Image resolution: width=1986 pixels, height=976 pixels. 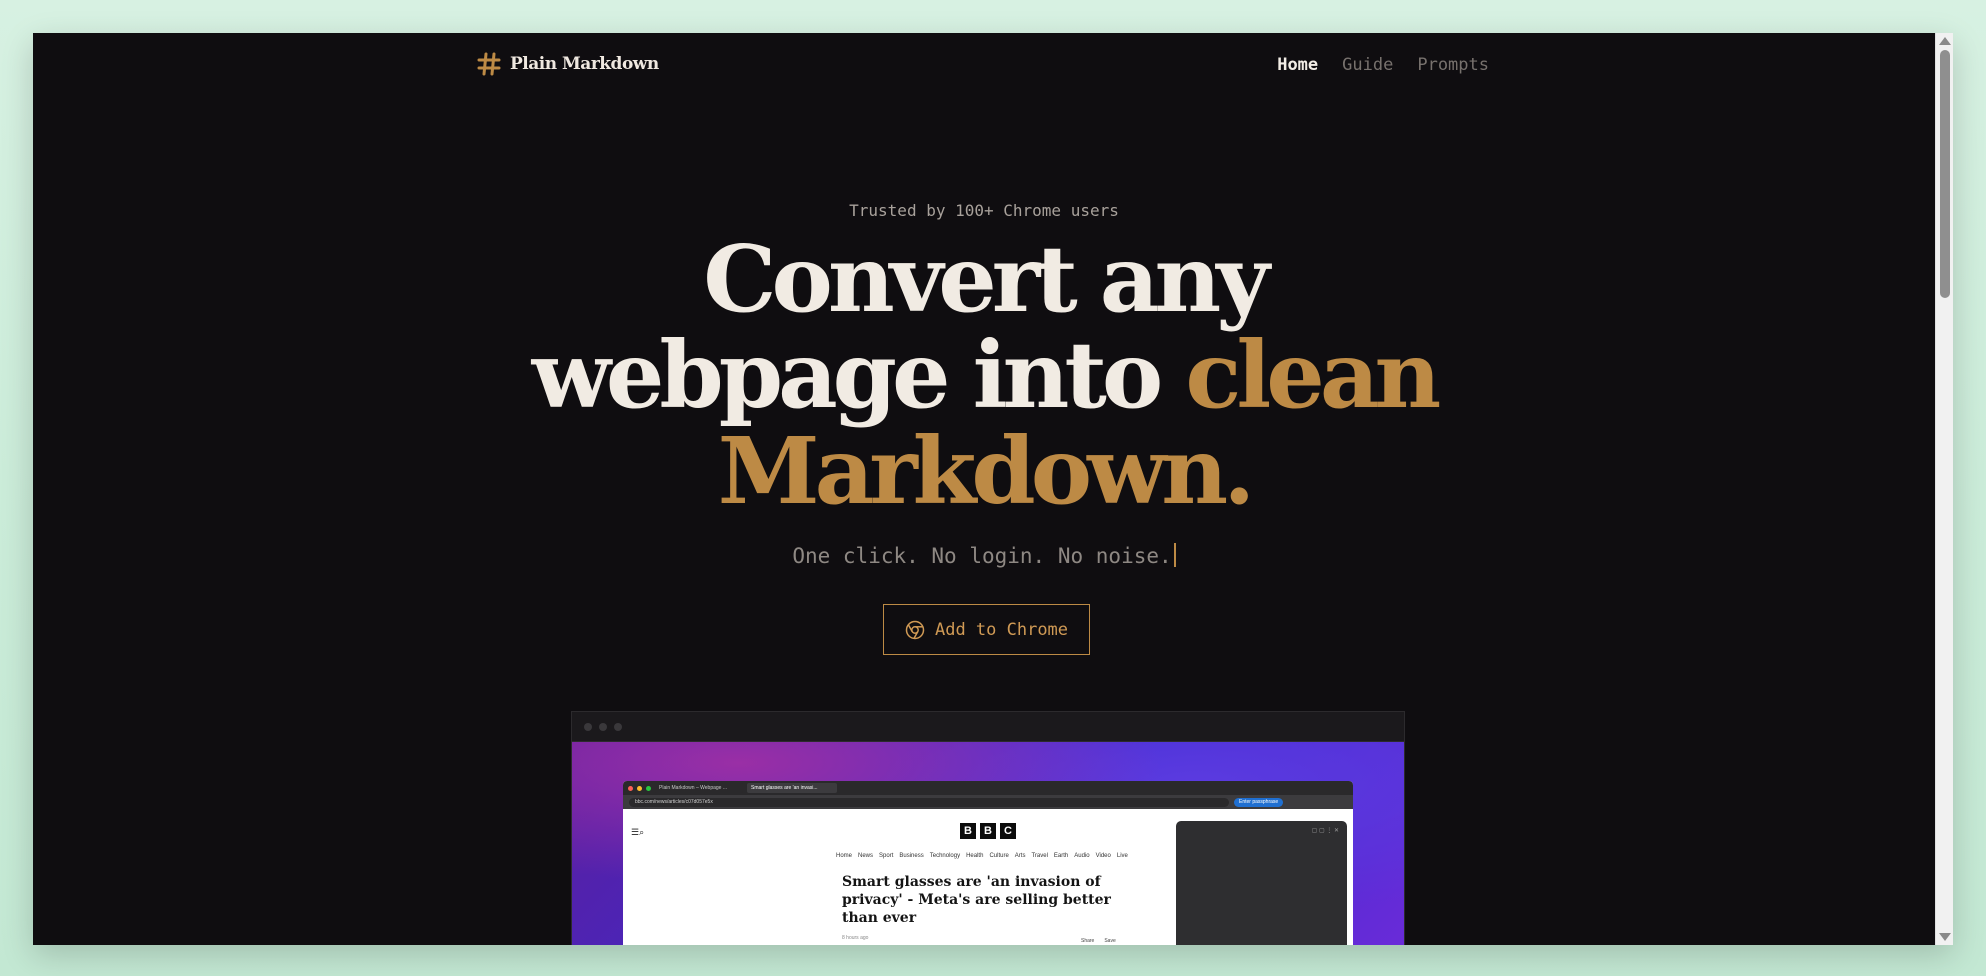 What do you see at coordinates (1313, 375) in the screenshot?
I see `hero-title-accent-clean: clean` at bounding box center [1313, 375].